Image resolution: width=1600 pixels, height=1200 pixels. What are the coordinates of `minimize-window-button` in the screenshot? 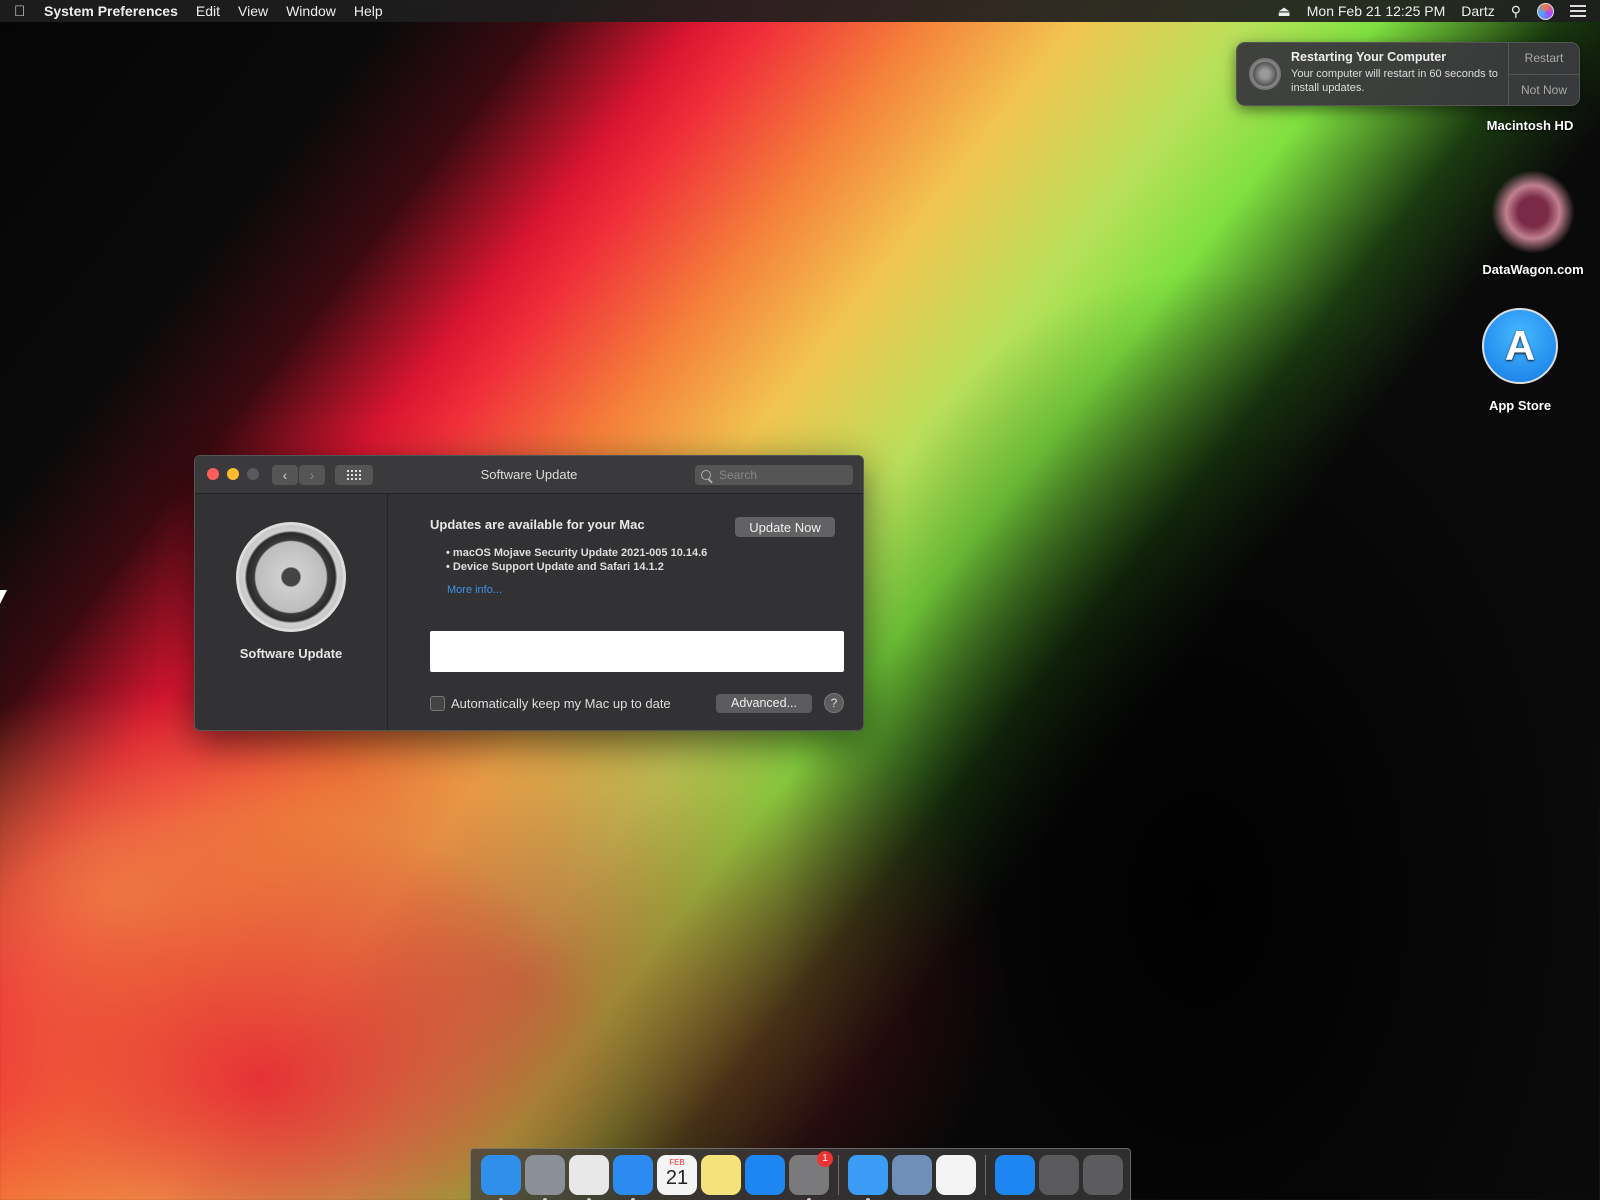 It's located at (233, 474).